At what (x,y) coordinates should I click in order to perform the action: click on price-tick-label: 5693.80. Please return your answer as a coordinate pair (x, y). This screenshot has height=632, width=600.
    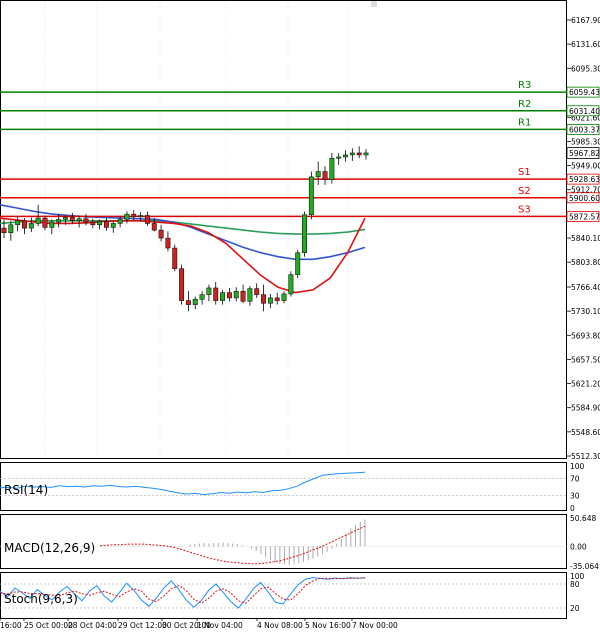
    Looking at the image, I should click on (585, 335).